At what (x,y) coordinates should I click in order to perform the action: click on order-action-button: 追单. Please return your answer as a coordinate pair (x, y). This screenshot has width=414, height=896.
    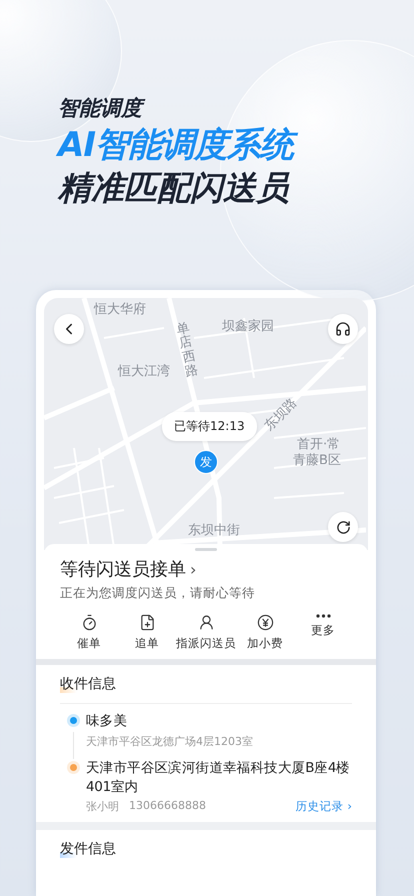
    Looking at the image, I should click on (147, 632).